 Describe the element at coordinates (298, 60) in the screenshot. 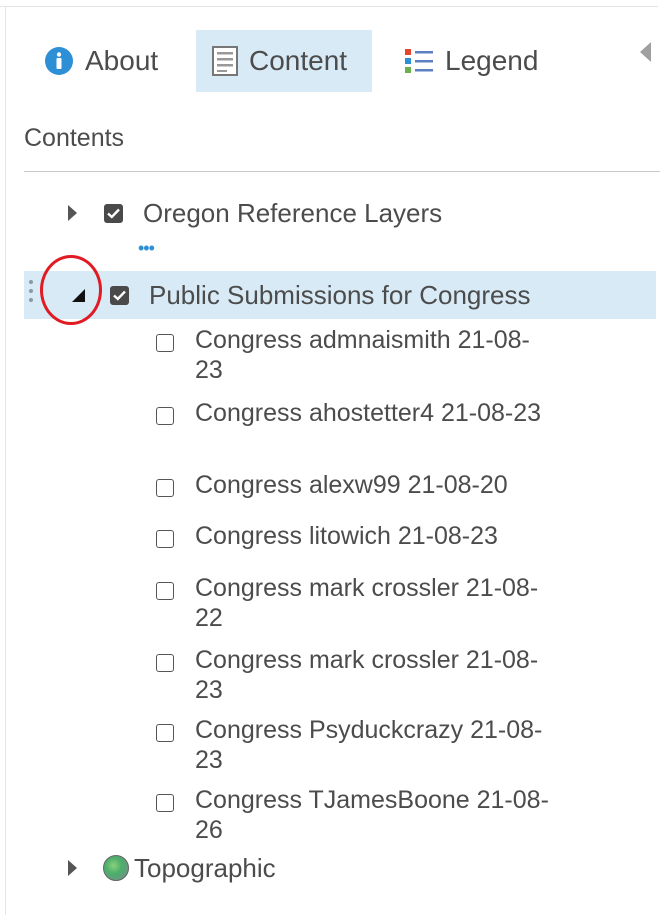

I see `tab-content-label: Content` at that location.